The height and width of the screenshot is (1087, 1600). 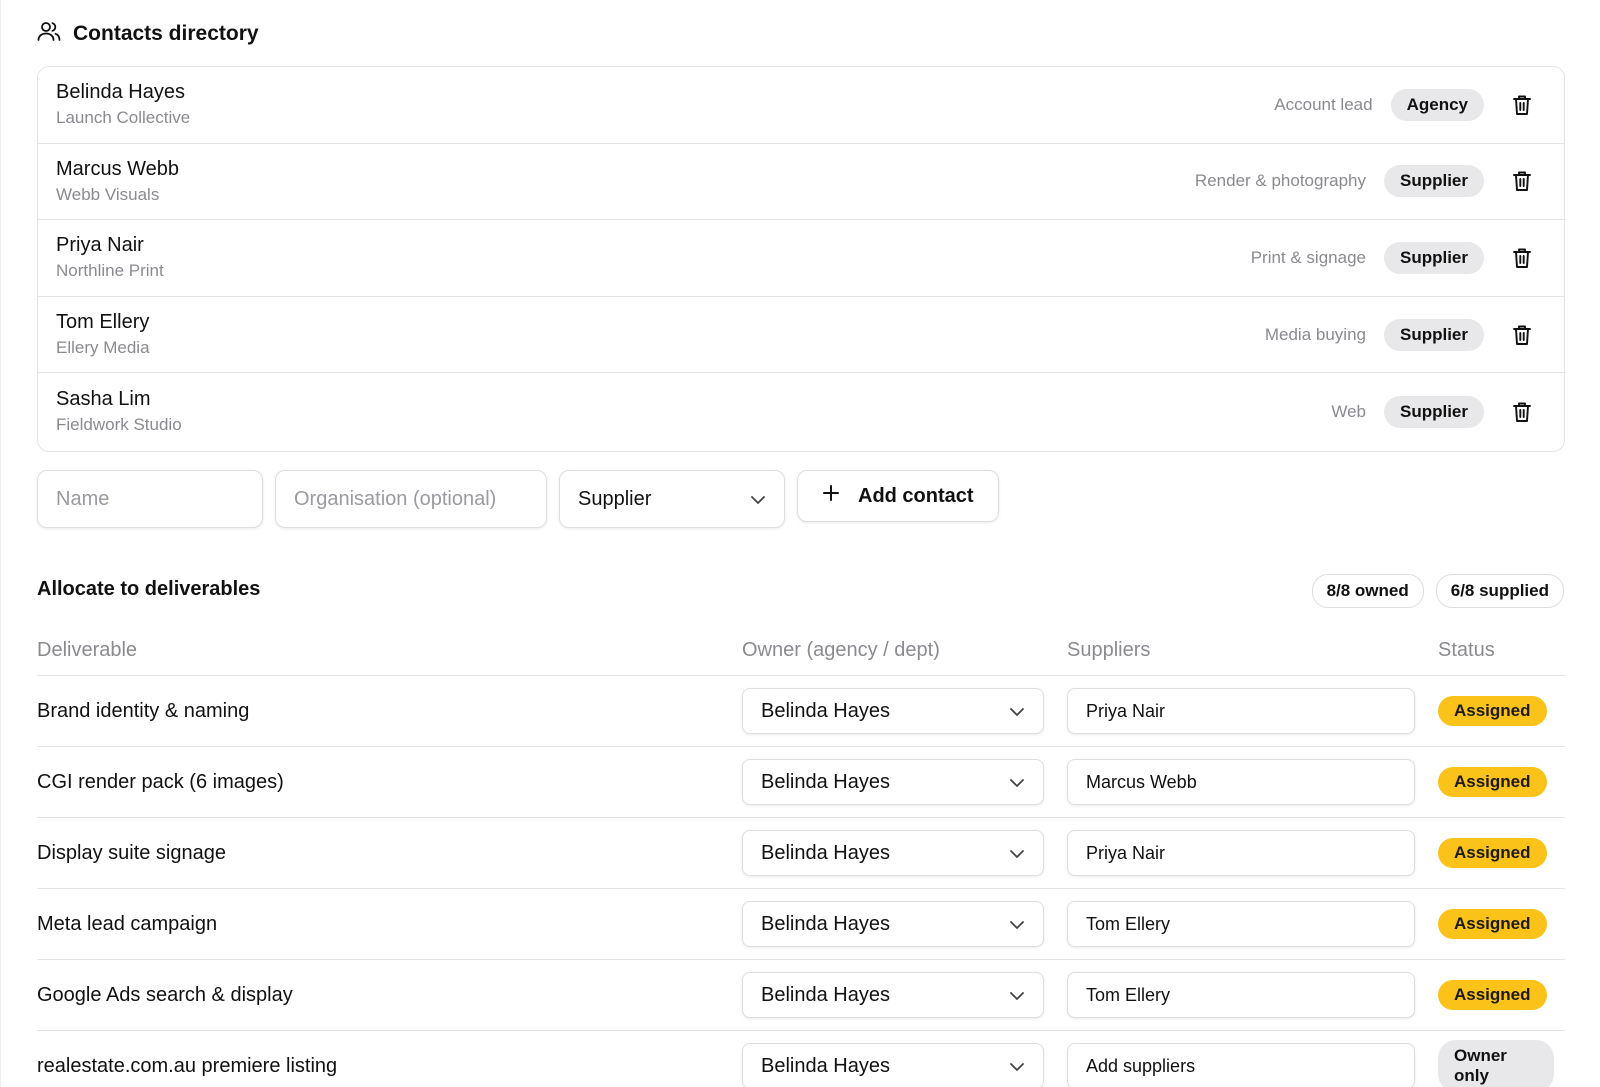 What do you see at coordinates (110, 257) in the screenshot?
I see `contact-identity: Priya Nair Northline Print` at bounding box center [110, 257].